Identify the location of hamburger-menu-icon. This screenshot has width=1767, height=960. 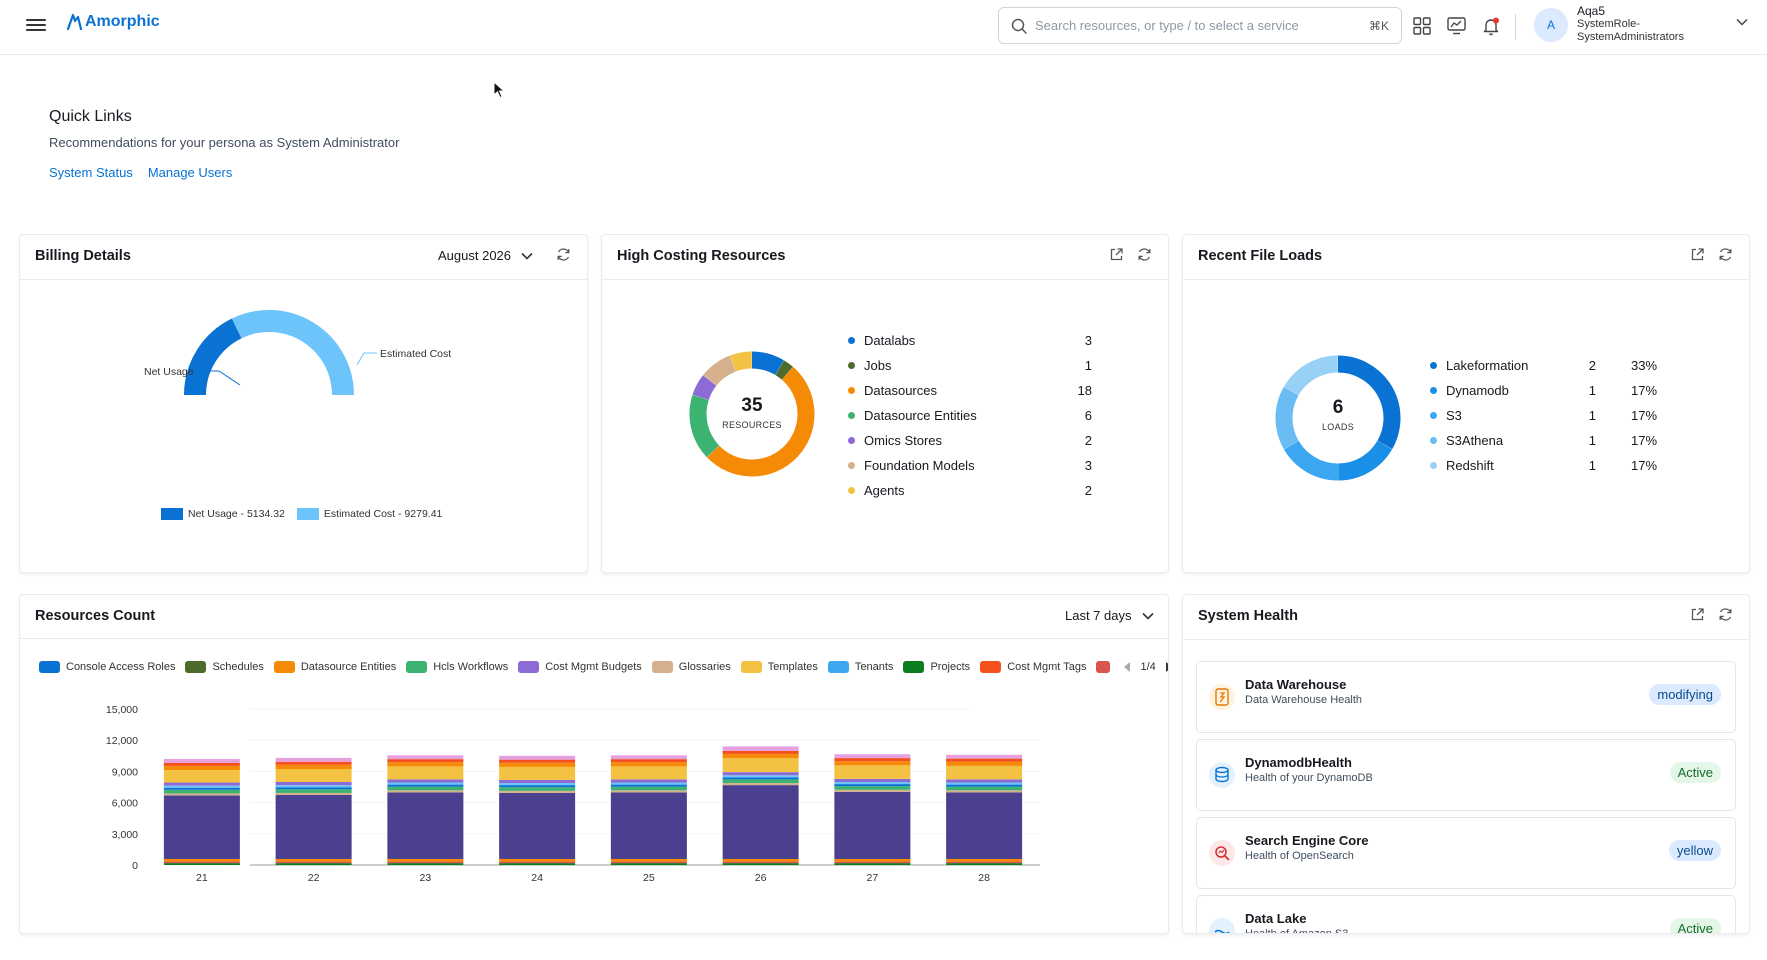
(36, 25).